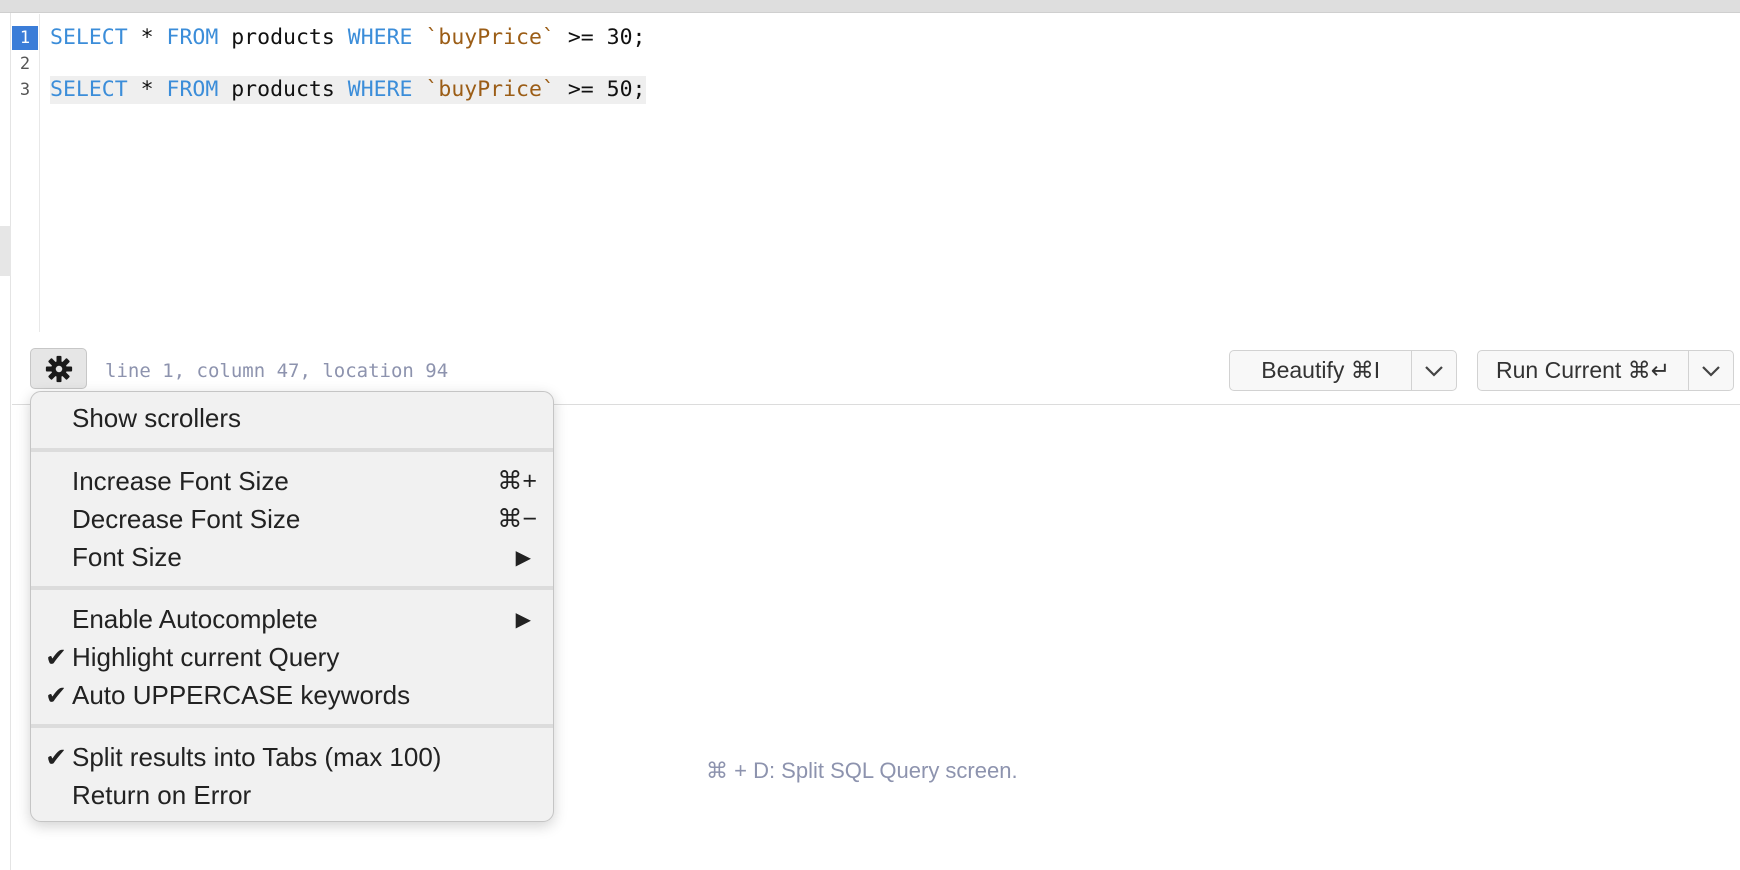  What do you see at coordinates (5, 441) in the screenshot?
I see `left-panel-edge` at bounding box center [5, 441].